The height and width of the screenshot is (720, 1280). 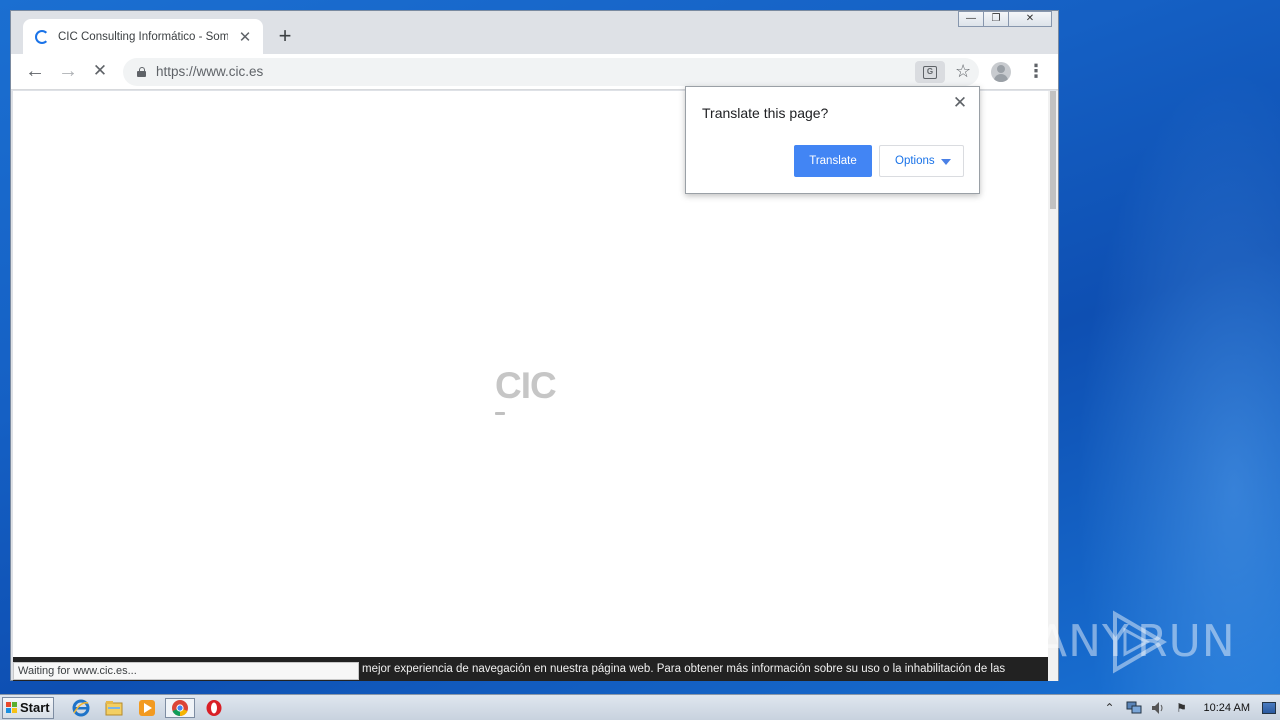 What do you see at coordinates (1110, 708) in the screenshot?
I see `chevron-up-icon: ⌃` at bounding box center [1110, 708].